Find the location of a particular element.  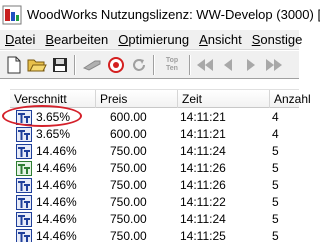

first-button is located at coordinates (205, 65).